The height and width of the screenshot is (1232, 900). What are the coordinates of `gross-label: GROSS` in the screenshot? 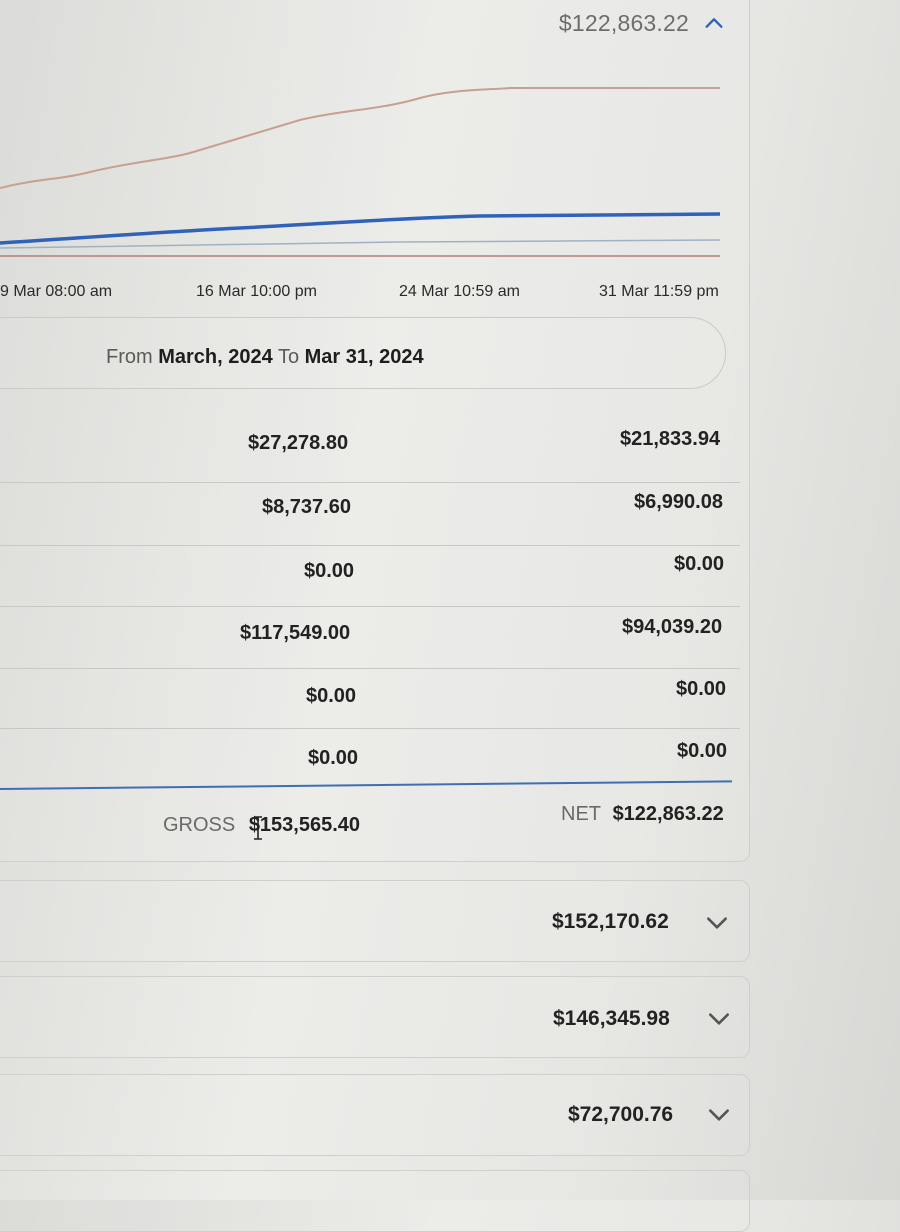 It's located at (199, 825).